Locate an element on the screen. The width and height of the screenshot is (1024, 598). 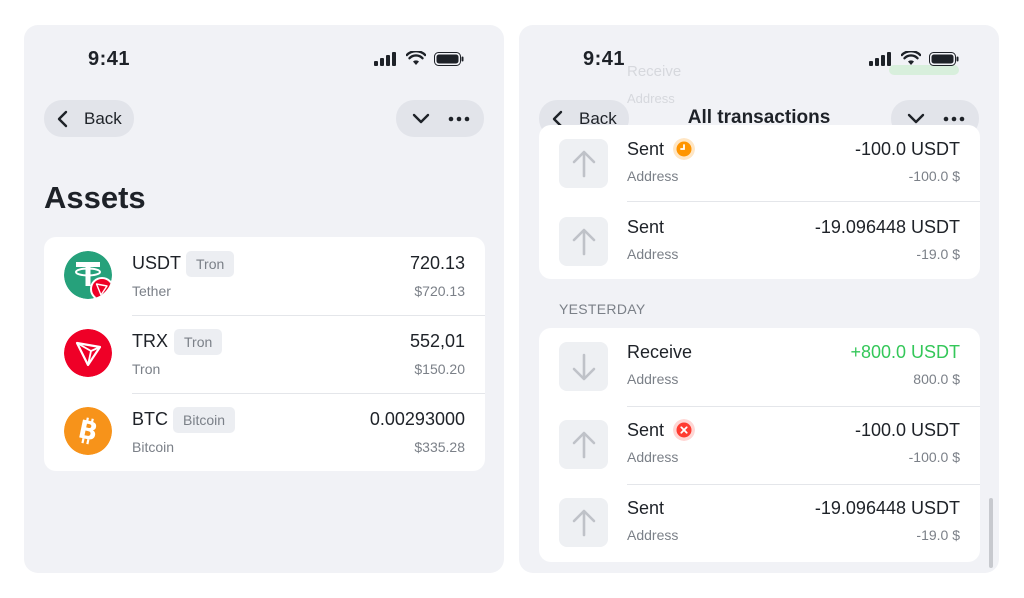
transaction-fiat: 800.0 $ is located at coordinates (936, 379).